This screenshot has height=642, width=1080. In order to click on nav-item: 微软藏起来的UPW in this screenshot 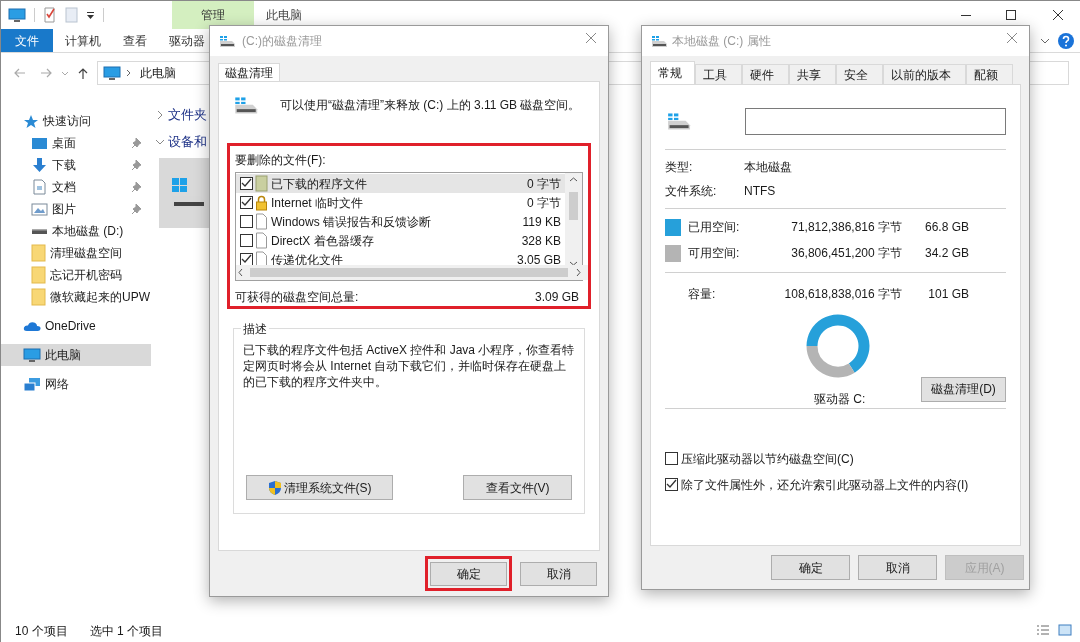, I will do `click(76, 297)`.